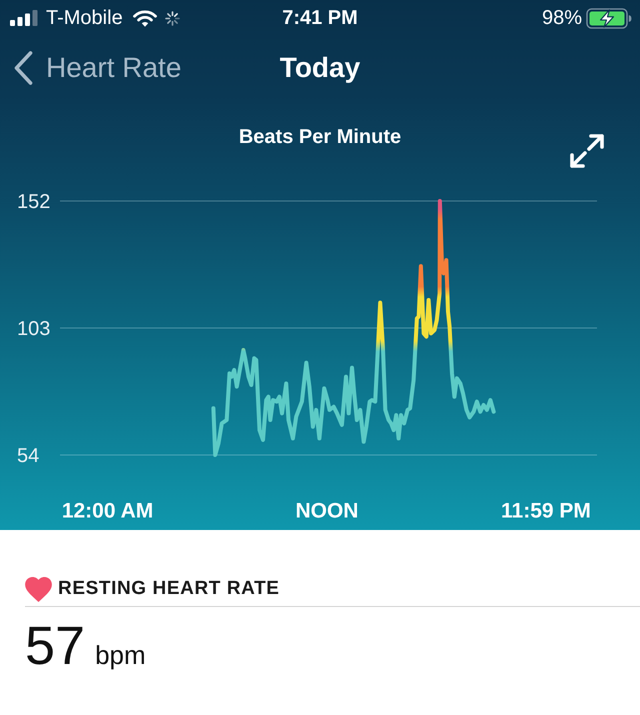 The width and height of the screenshot is (640, 715). Describe the element at coordinates (33, 329) in the screenshot. I see `y-axis-label: 103` at that location.